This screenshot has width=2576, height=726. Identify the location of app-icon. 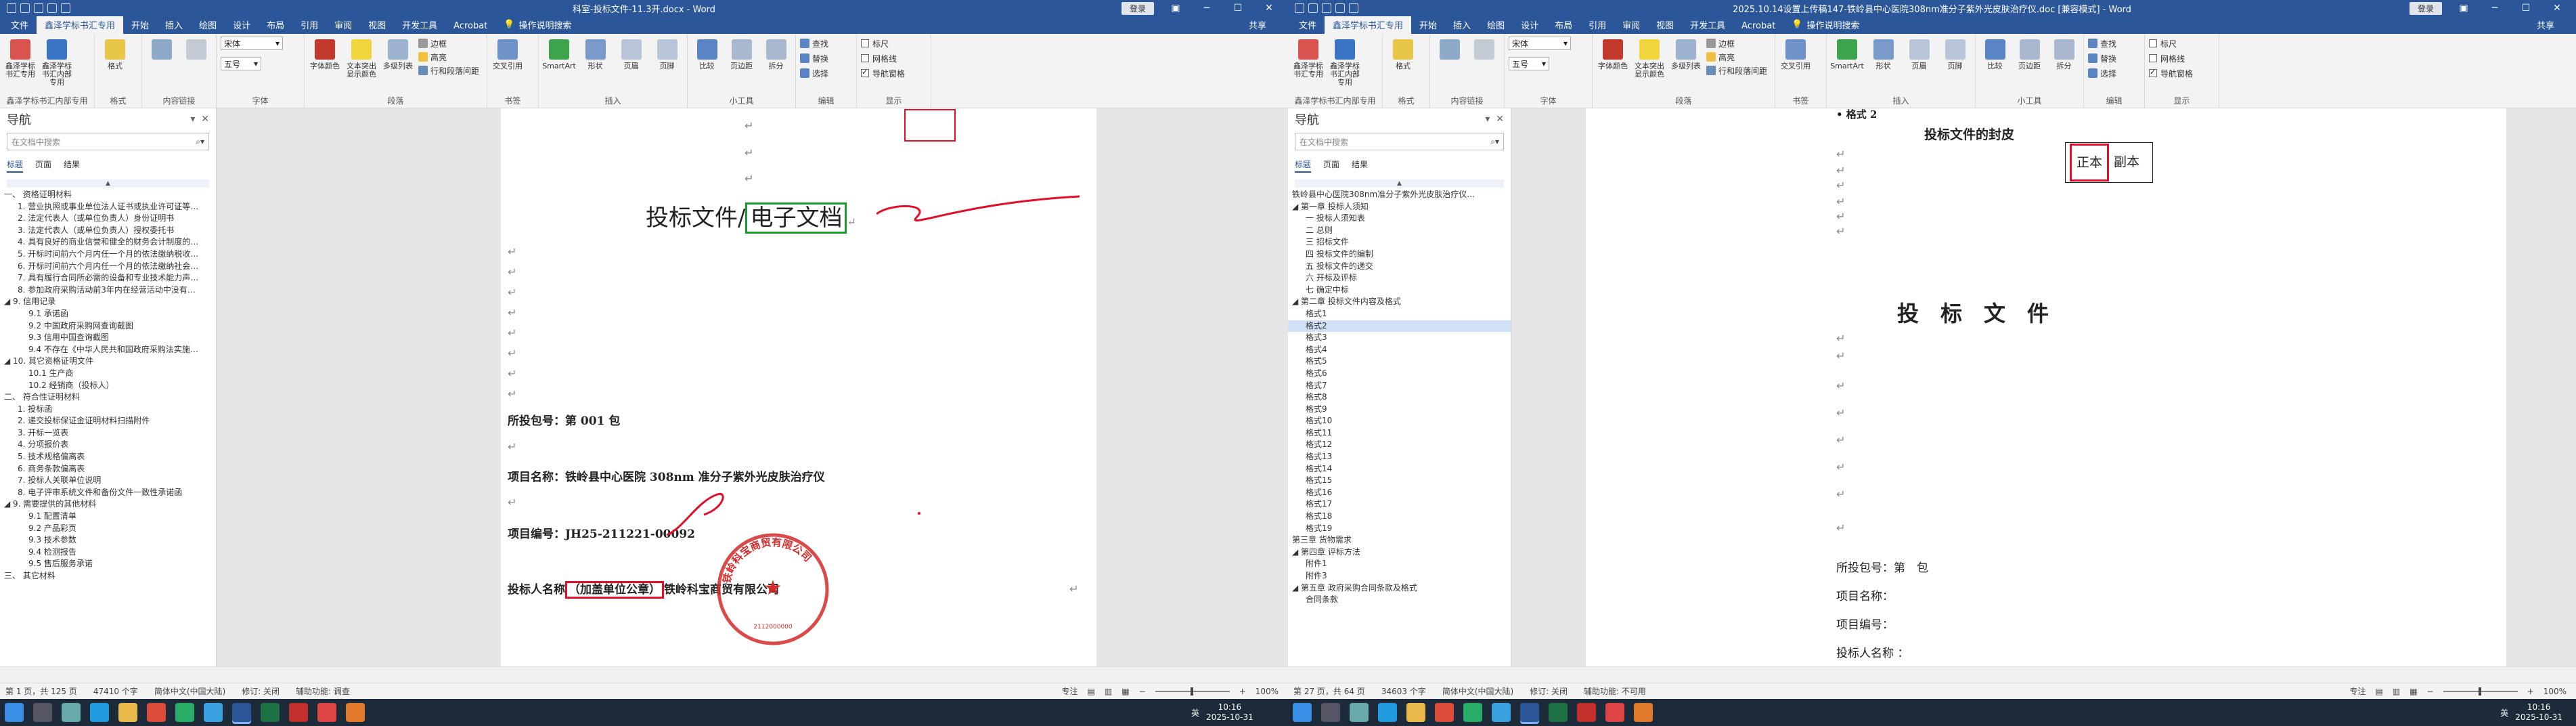
(1643, 713).